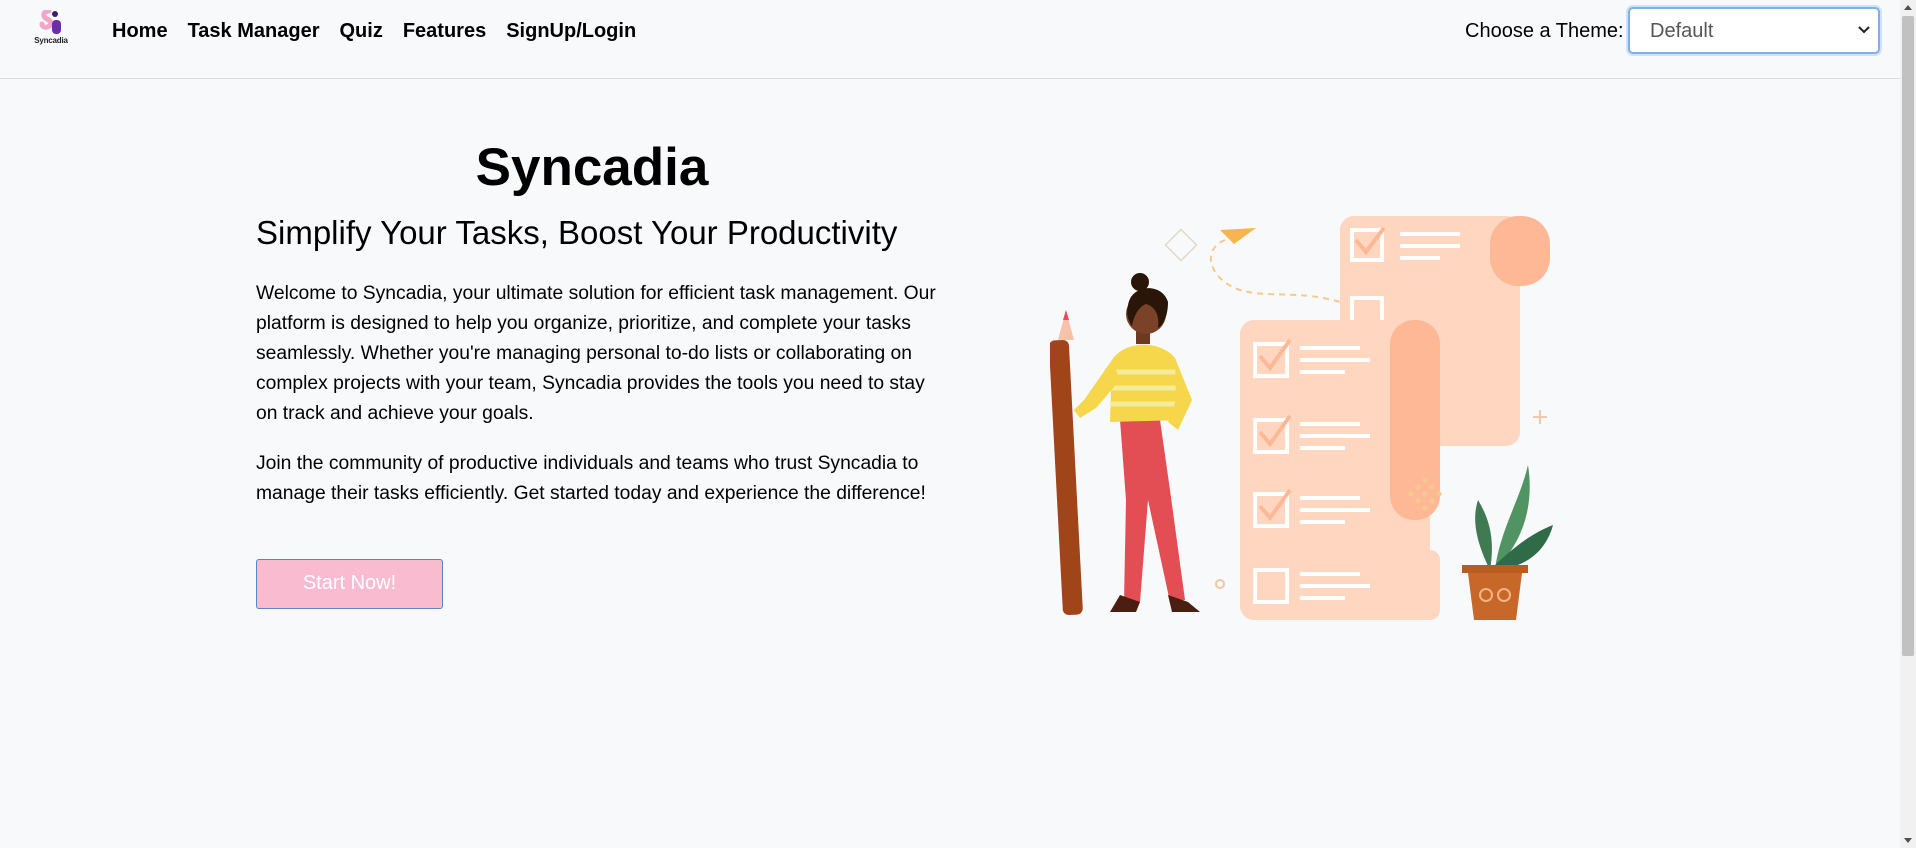 The width and height of the screenshot is (1916, 848). Describe the element at coordinates (1181, 245) in the screenshot. I see `dot-grid-decoration` at that location.